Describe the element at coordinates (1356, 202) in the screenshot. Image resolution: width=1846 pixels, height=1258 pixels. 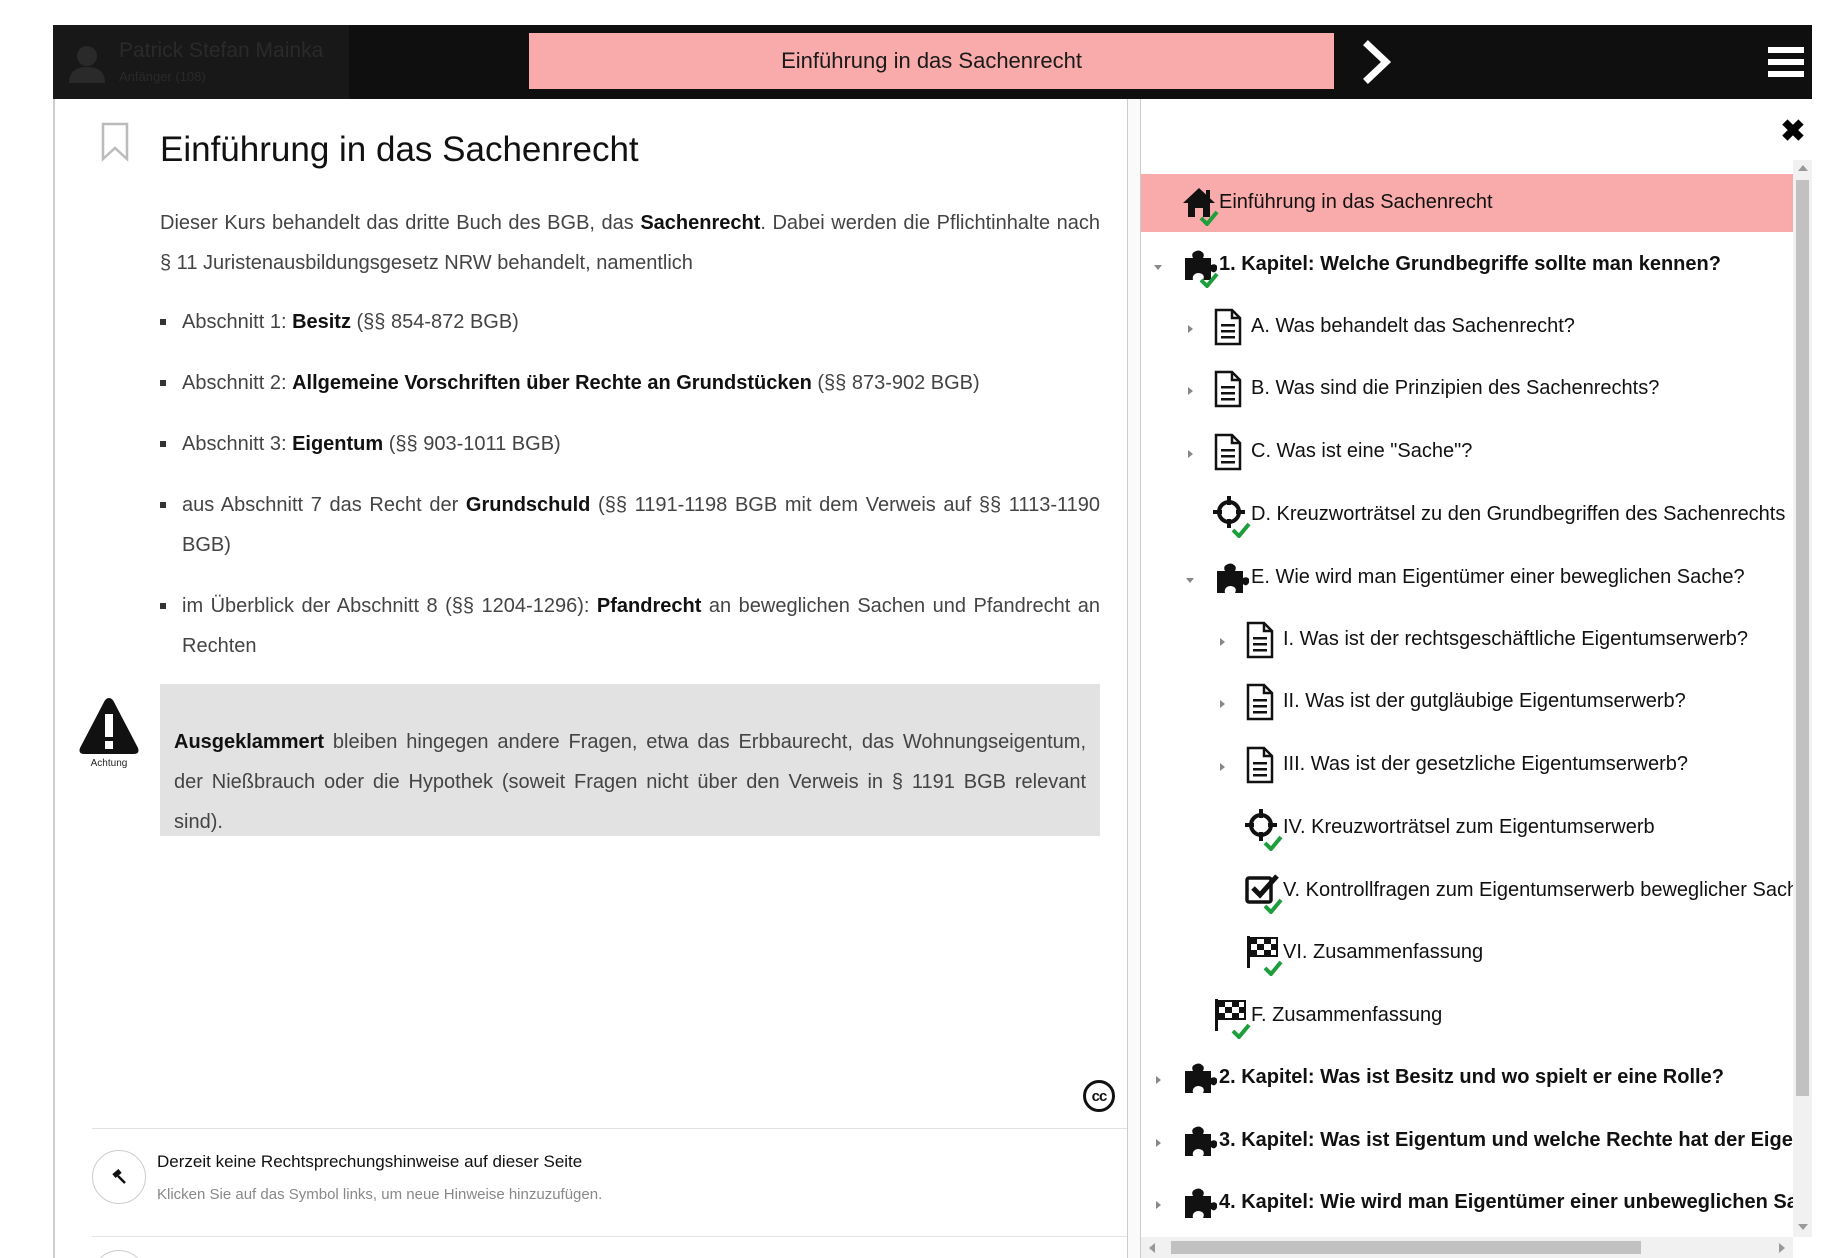
I see `nav-item-label: Einführung in das Sachenrecht` at that location.